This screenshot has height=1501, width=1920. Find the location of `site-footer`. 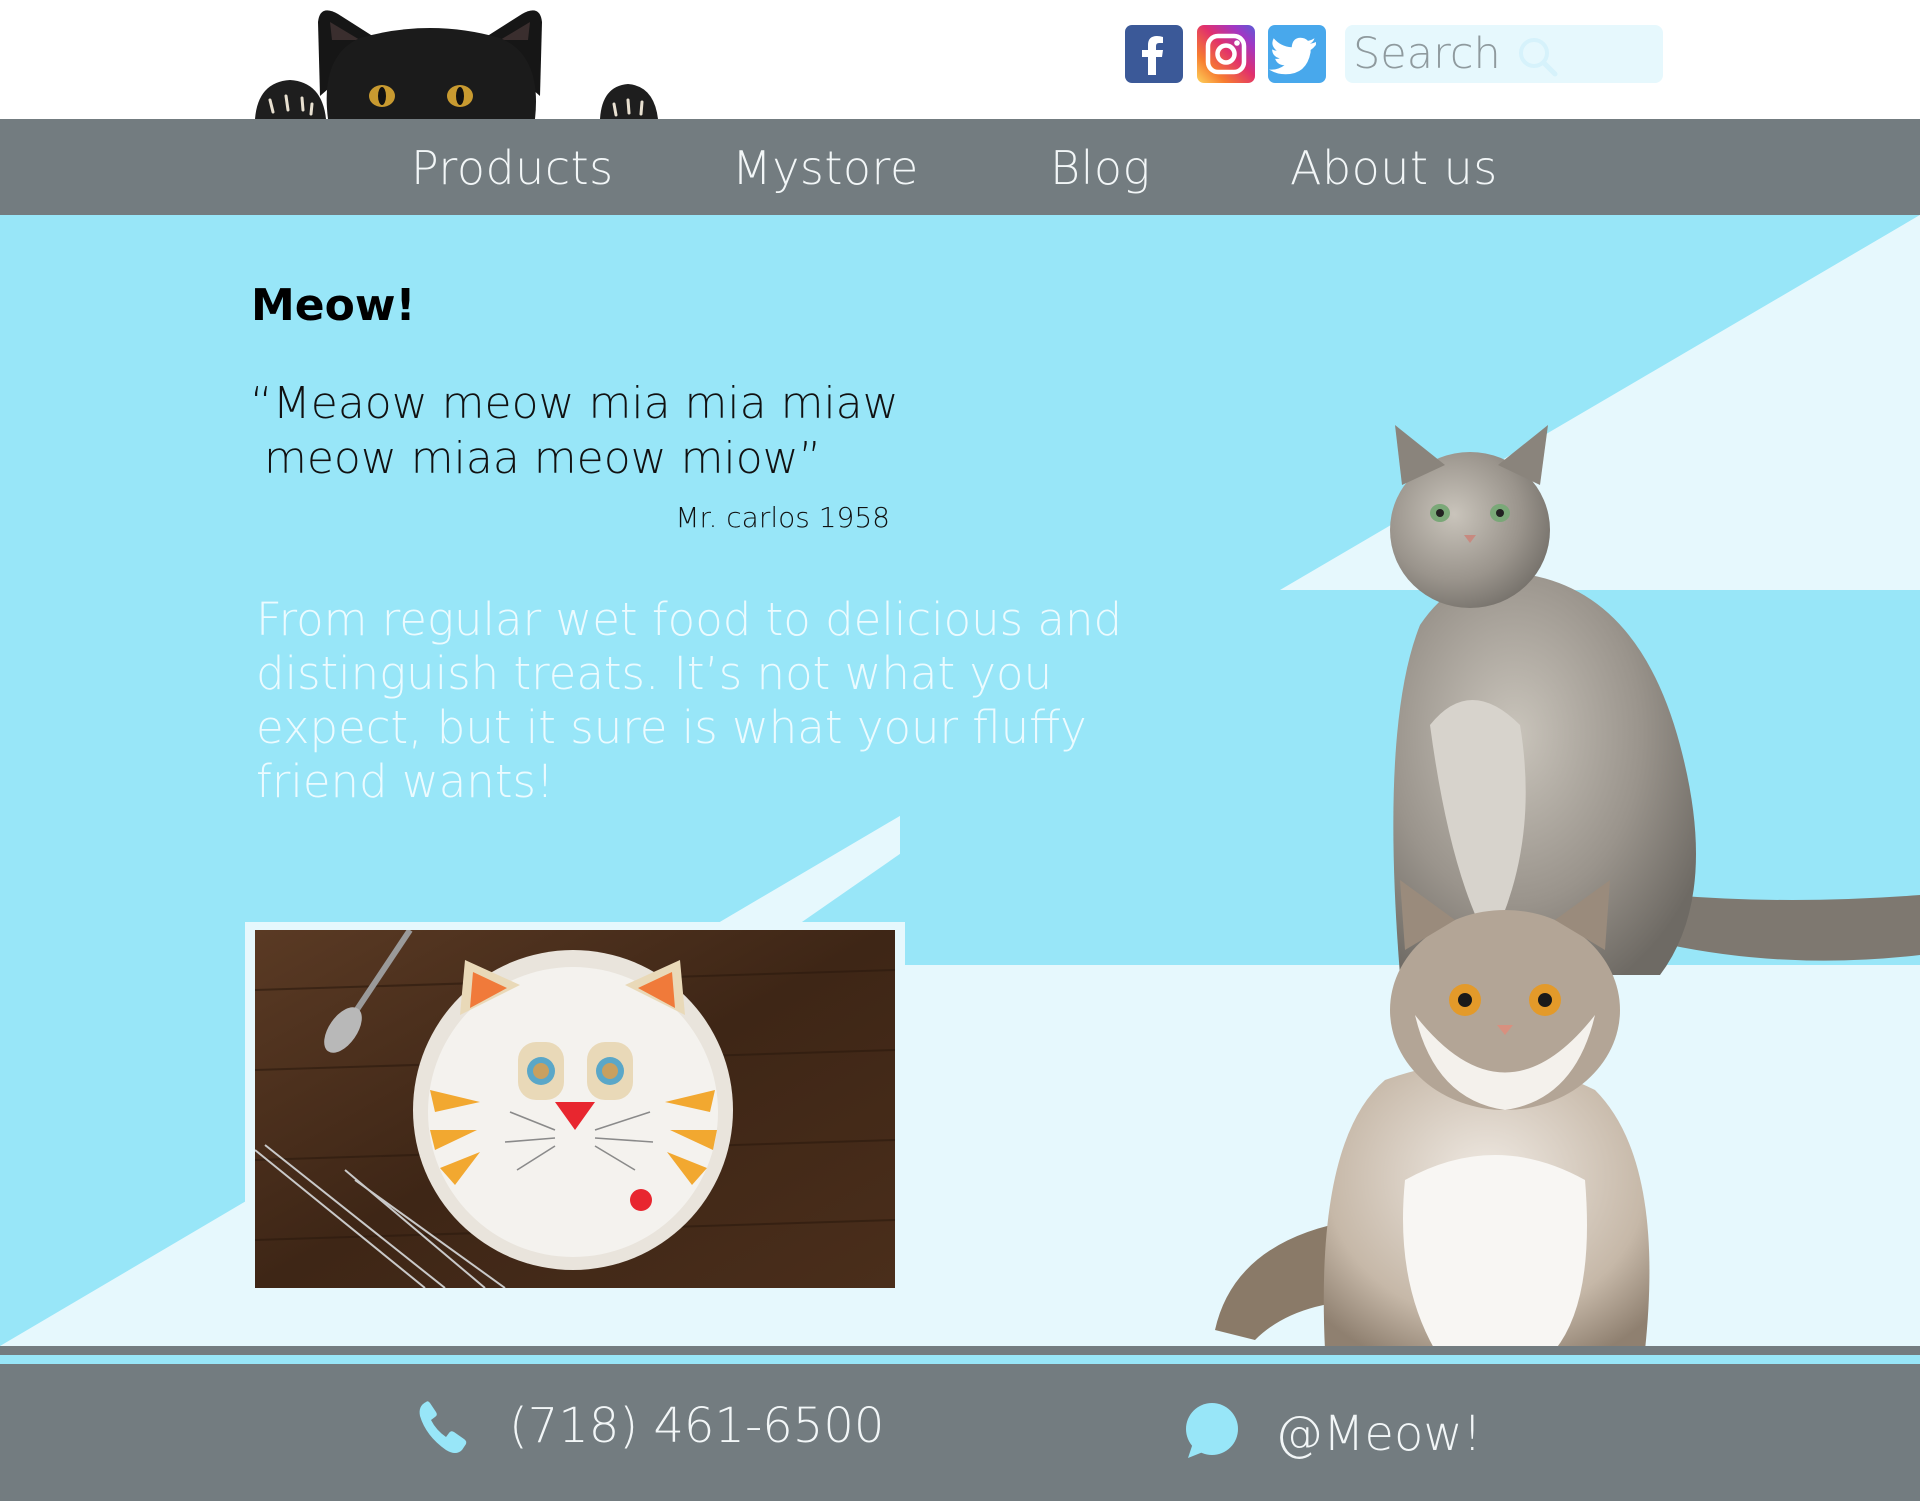

site-footer is located at coordinates (960, 1432).